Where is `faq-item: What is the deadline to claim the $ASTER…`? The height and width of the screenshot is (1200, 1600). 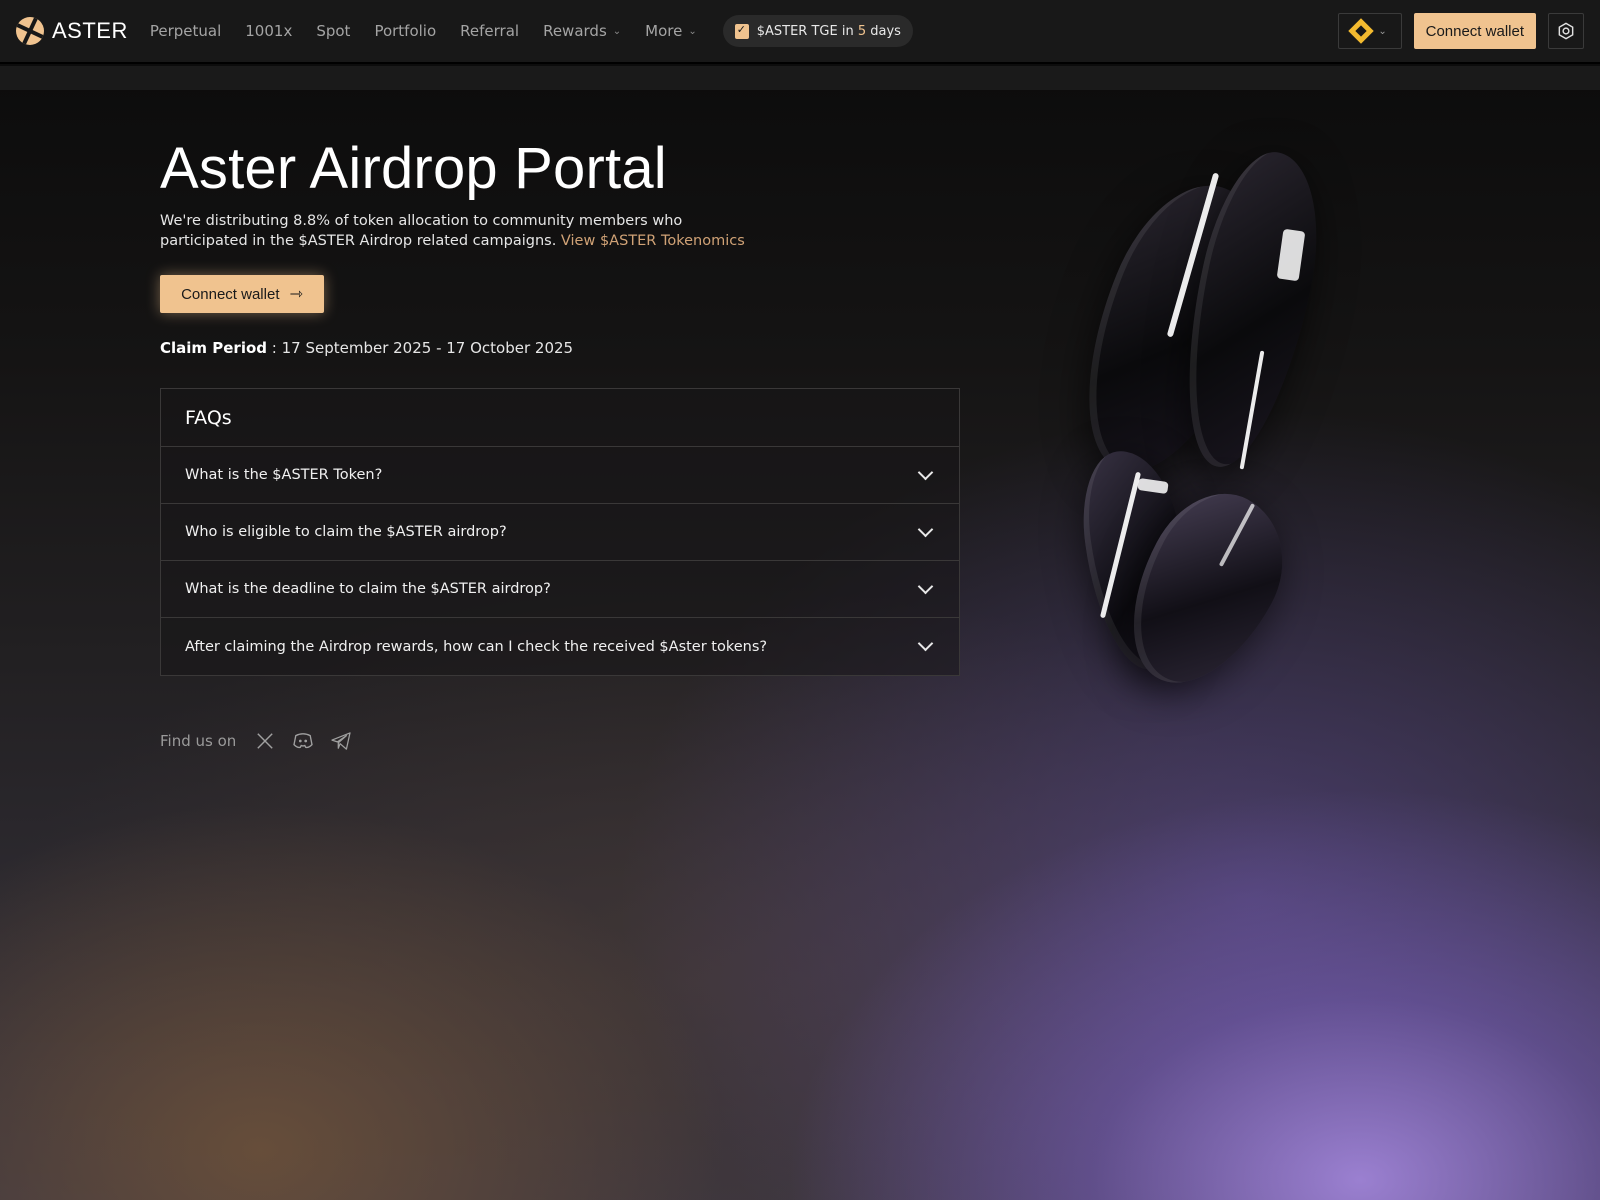
faq-item: What is the deadline to claim the $ASTER… is located at coordinates (560, 589).